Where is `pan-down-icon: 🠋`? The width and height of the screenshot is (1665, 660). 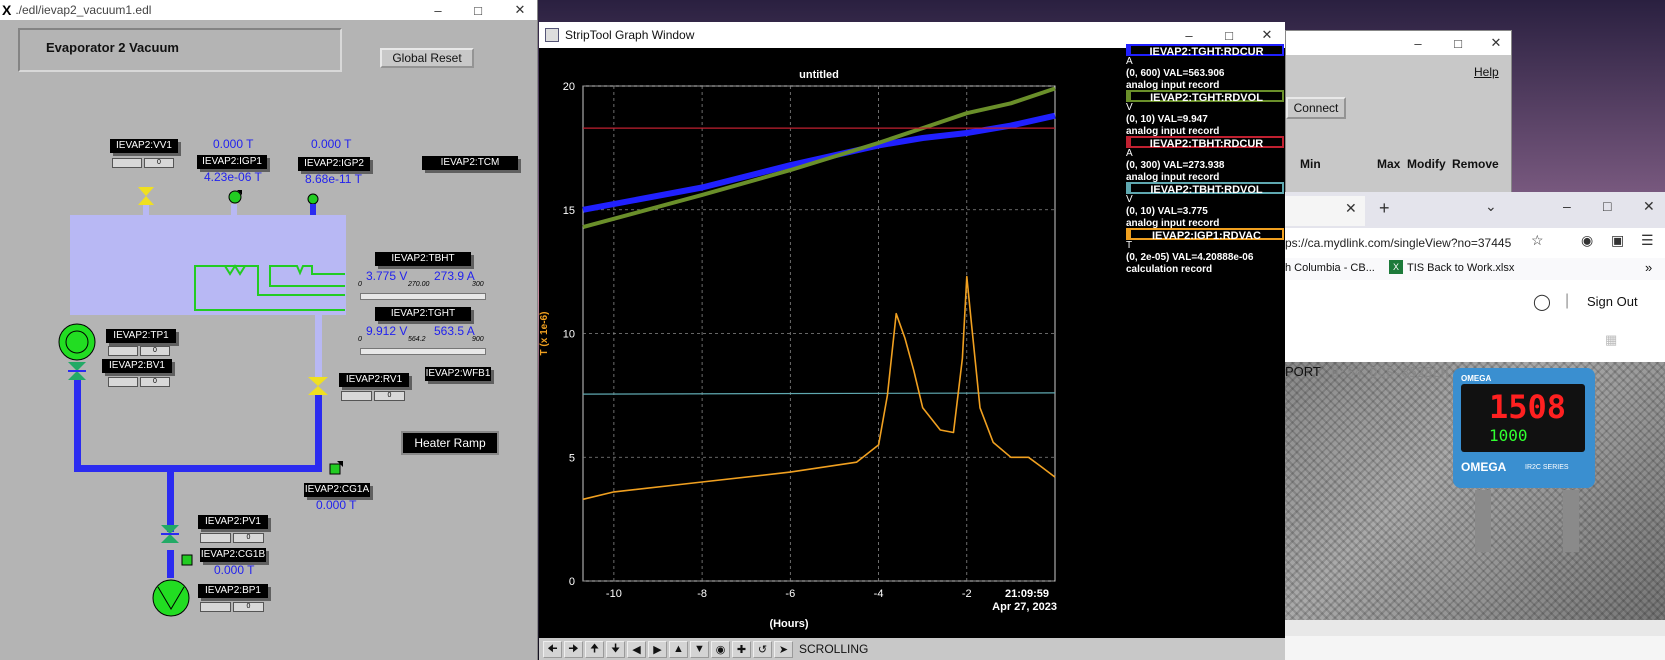
pan-down-icon: 🠋 is located at coordinates (615, 649).